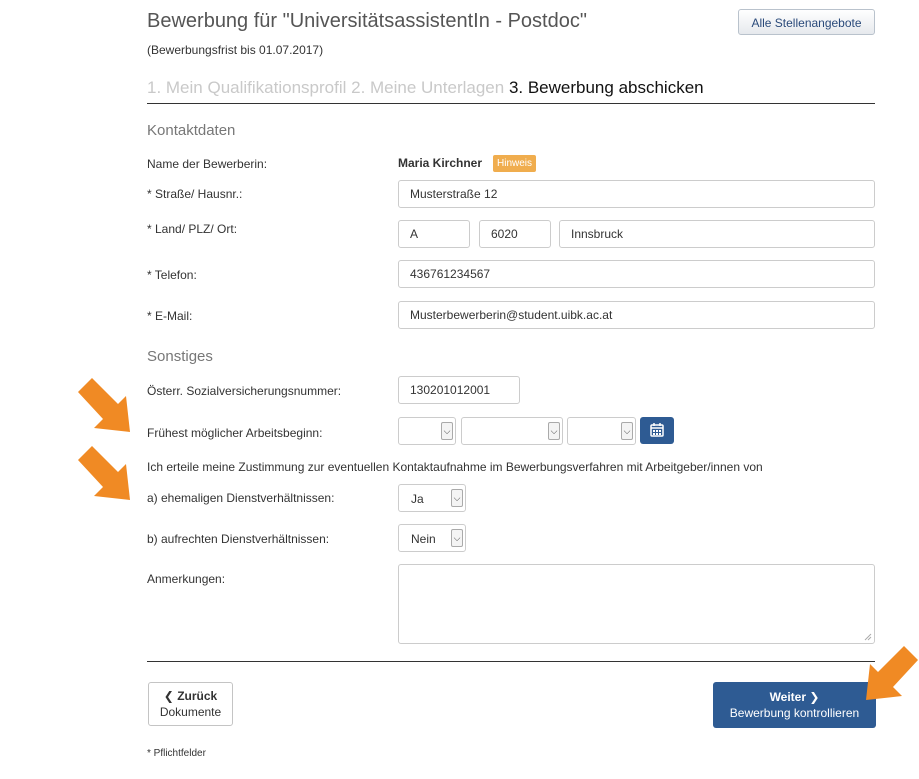 Image resolution: width=919 pixels, height=779 pixels. Describe the element at coordinates (235, 433) in the screenshot. I see `start-date-label: Frühest möglicher Arbeitsbeginn:` at that location.